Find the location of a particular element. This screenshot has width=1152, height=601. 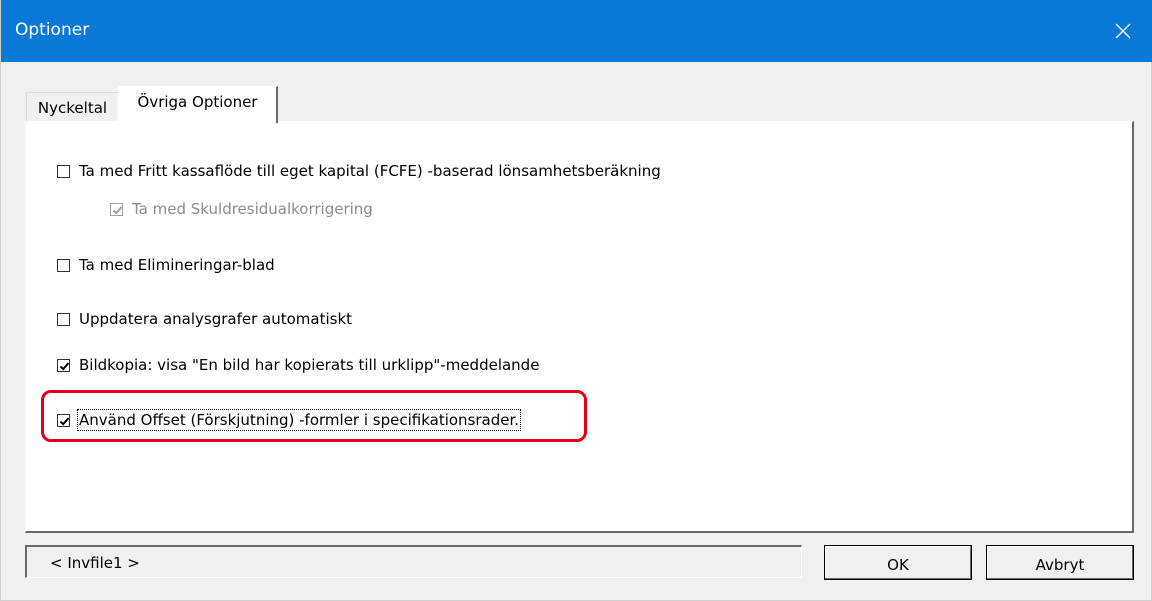

tab-label: Övriga Optioner is located at coordinates (197, 102).